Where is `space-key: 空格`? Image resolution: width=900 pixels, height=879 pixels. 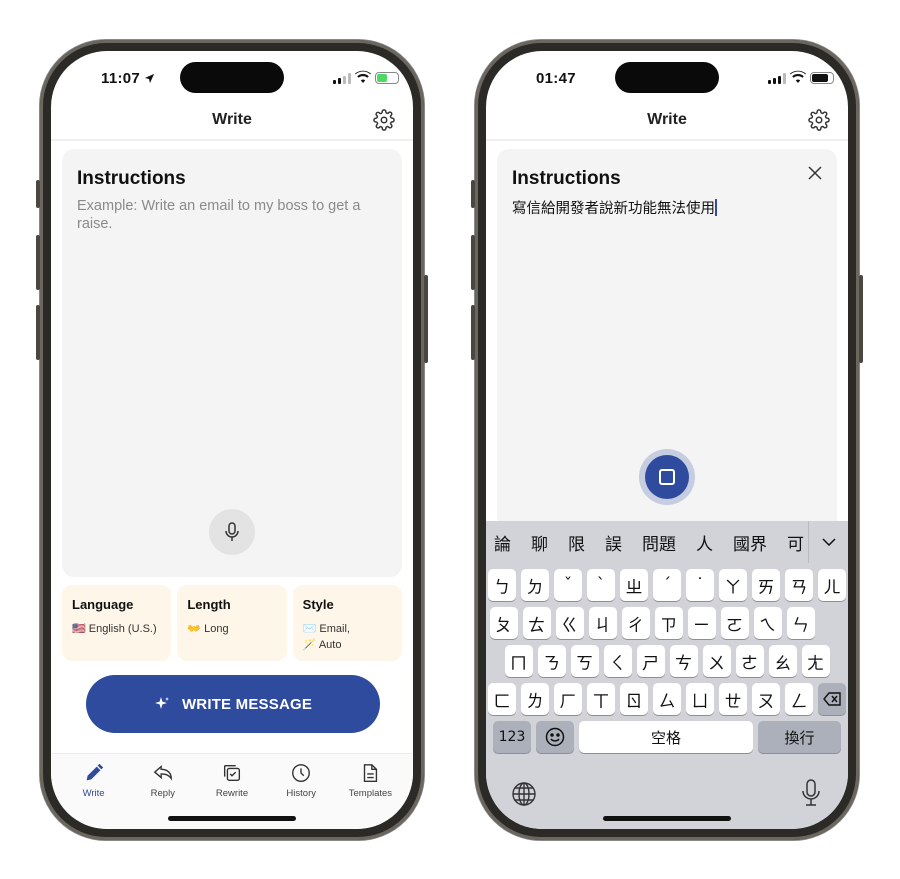
space-key: 空格 is located at coordinates (666, 737).